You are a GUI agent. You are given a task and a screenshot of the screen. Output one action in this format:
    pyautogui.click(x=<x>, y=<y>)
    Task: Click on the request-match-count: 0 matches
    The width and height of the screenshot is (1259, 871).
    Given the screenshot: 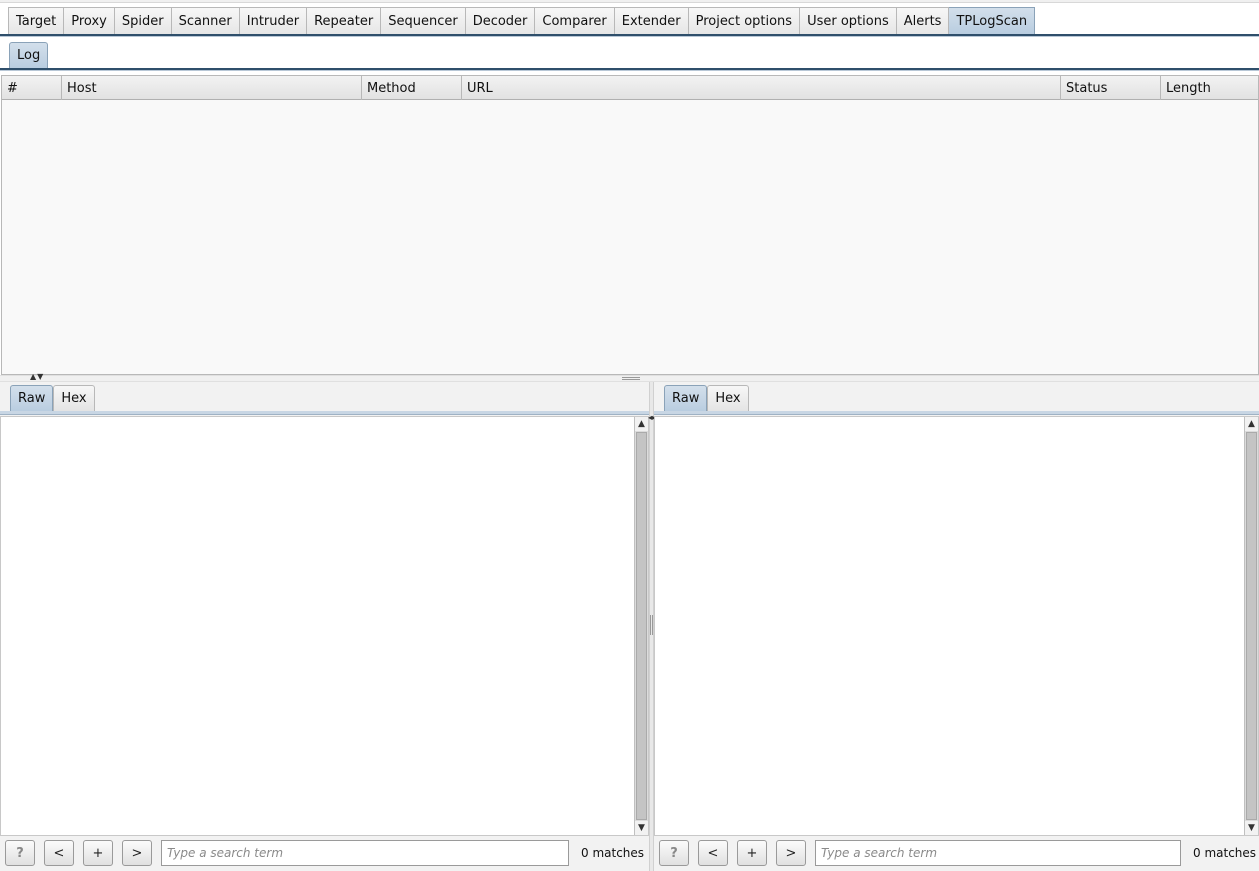 What is the action you would take?
    pyautogui.click(x=613, y=853)
    